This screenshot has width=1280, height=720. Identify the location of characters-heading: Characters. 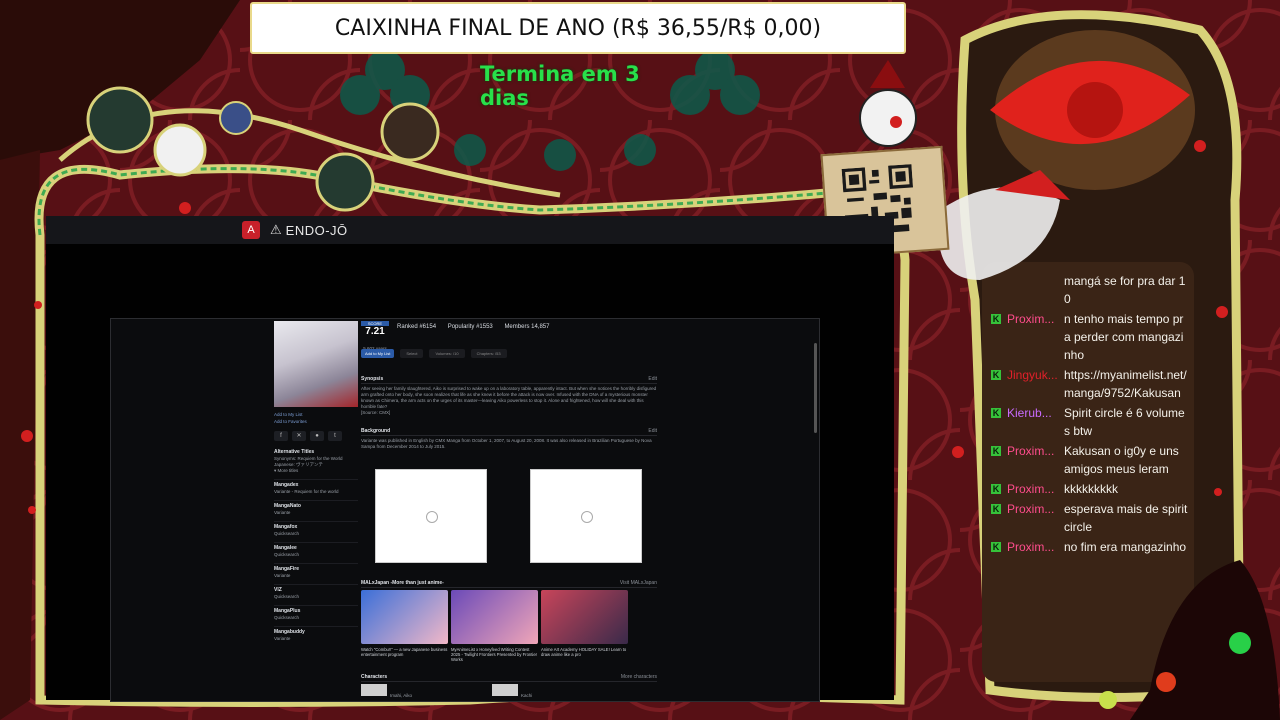
(374, 677).